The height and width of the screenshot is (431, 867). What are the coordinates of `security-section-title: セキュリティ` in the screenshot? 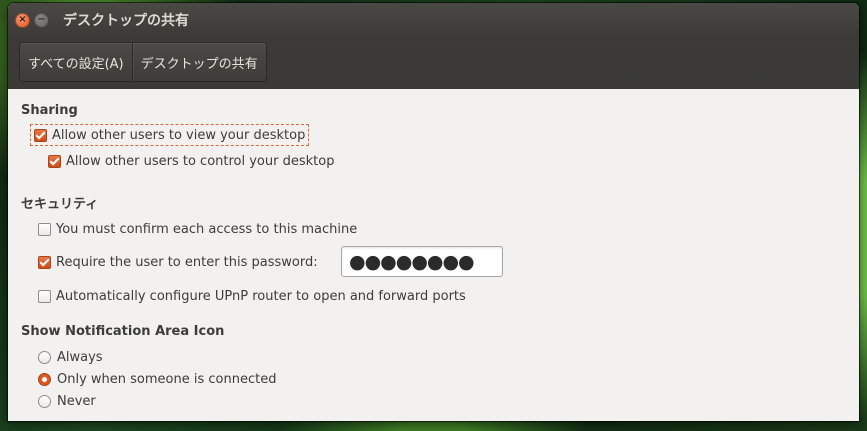 It's located at (60, 204).